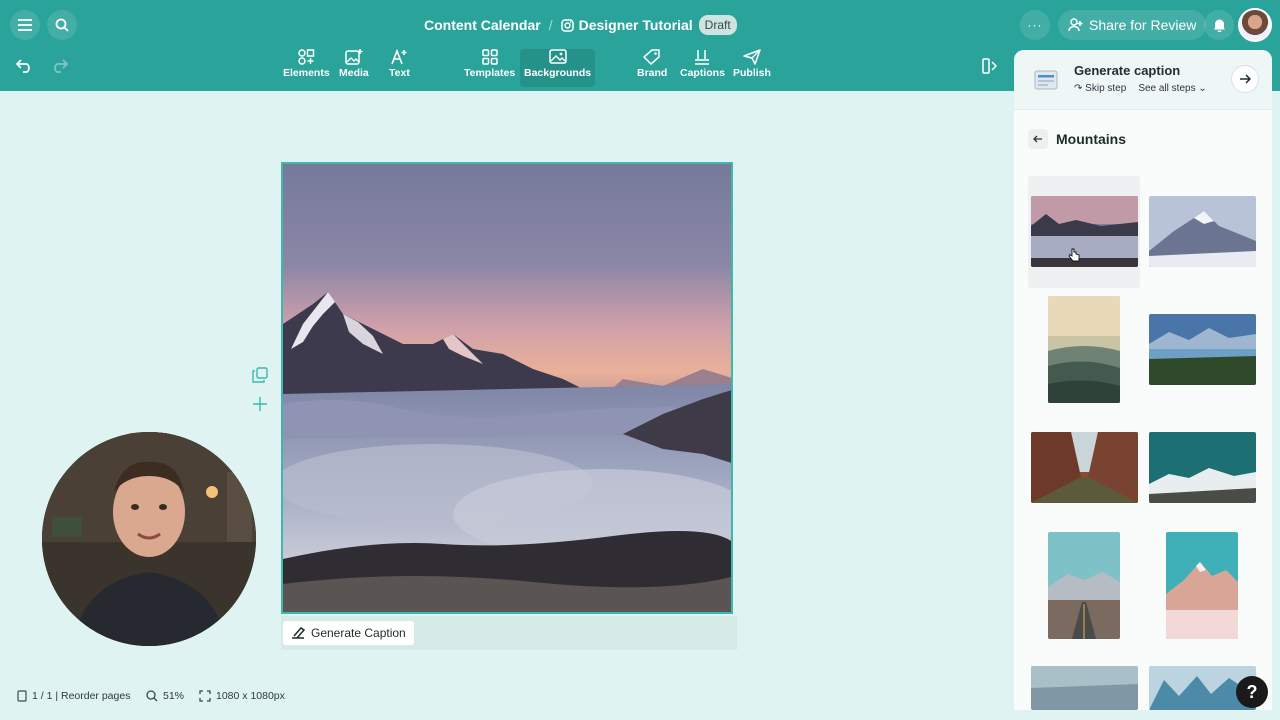 The height and width of the screenshot is (720, 1280). I want to click on arrow-left-icon, so click(1037, 139).